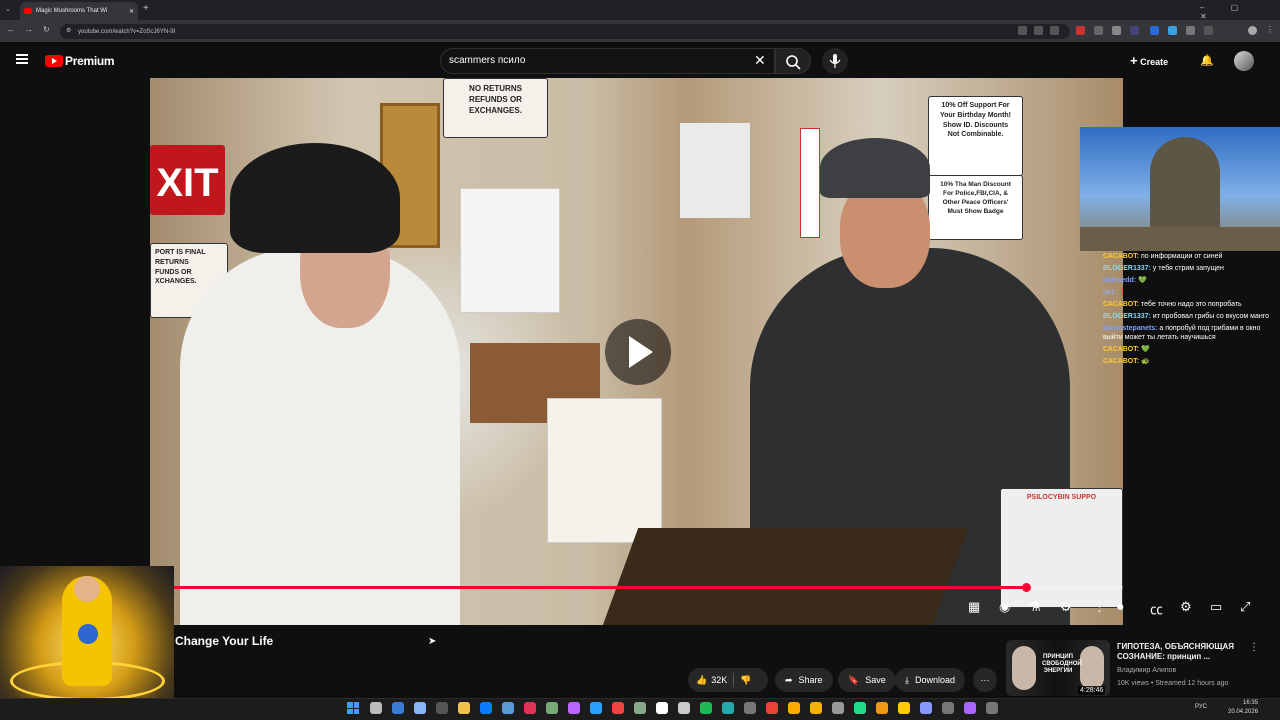 The image size is (1280, 720). I want to click on progress-bar, so click(636, 587).